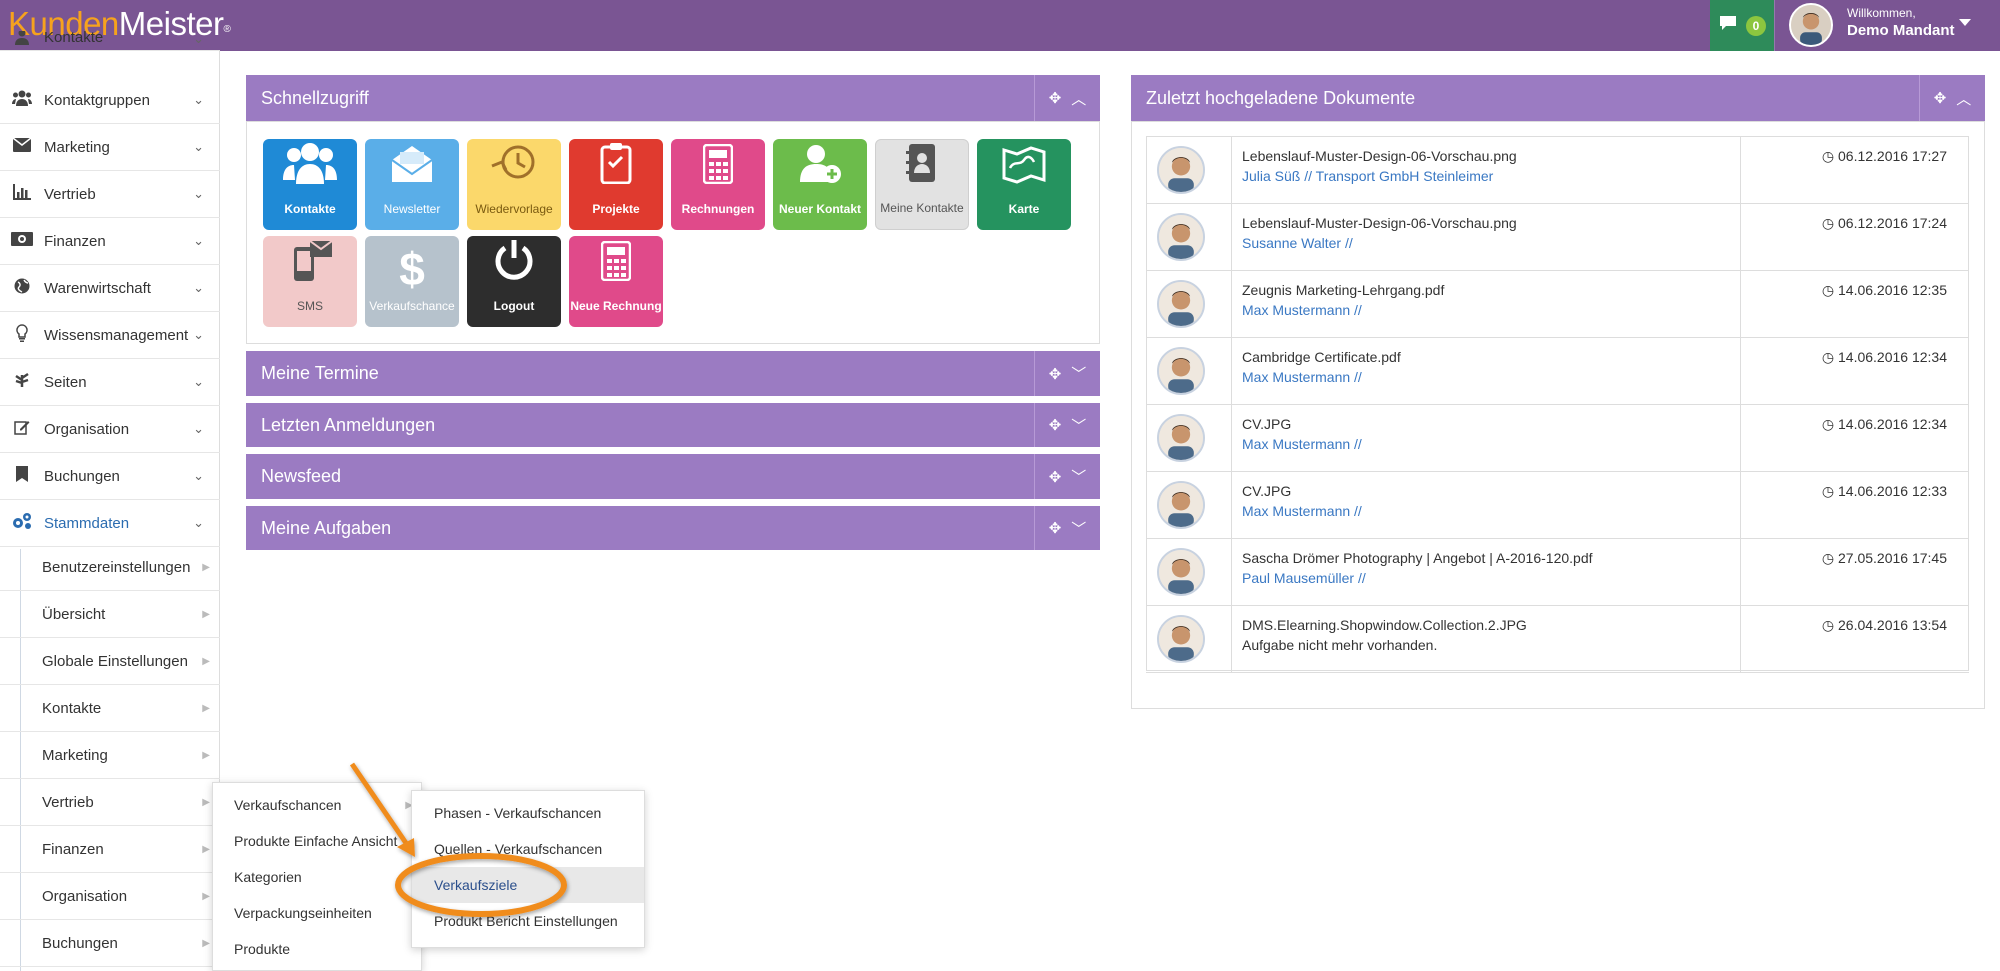  I want to click on subitem-globale-einstellungen: Globale Einstellungen ▶, so click(110, 661).